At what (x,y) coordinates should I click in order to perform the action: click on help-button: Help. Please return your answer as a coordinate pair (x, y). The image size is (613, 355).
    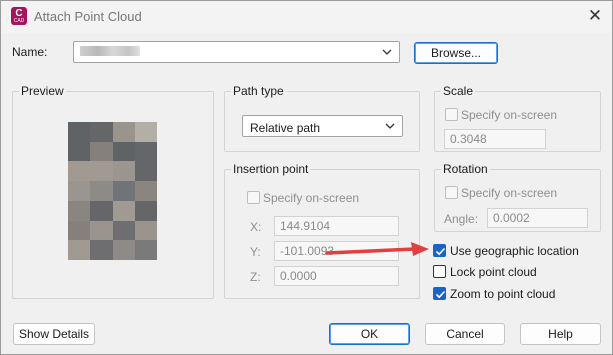
    Looking at the image, I should click on (560, 334).